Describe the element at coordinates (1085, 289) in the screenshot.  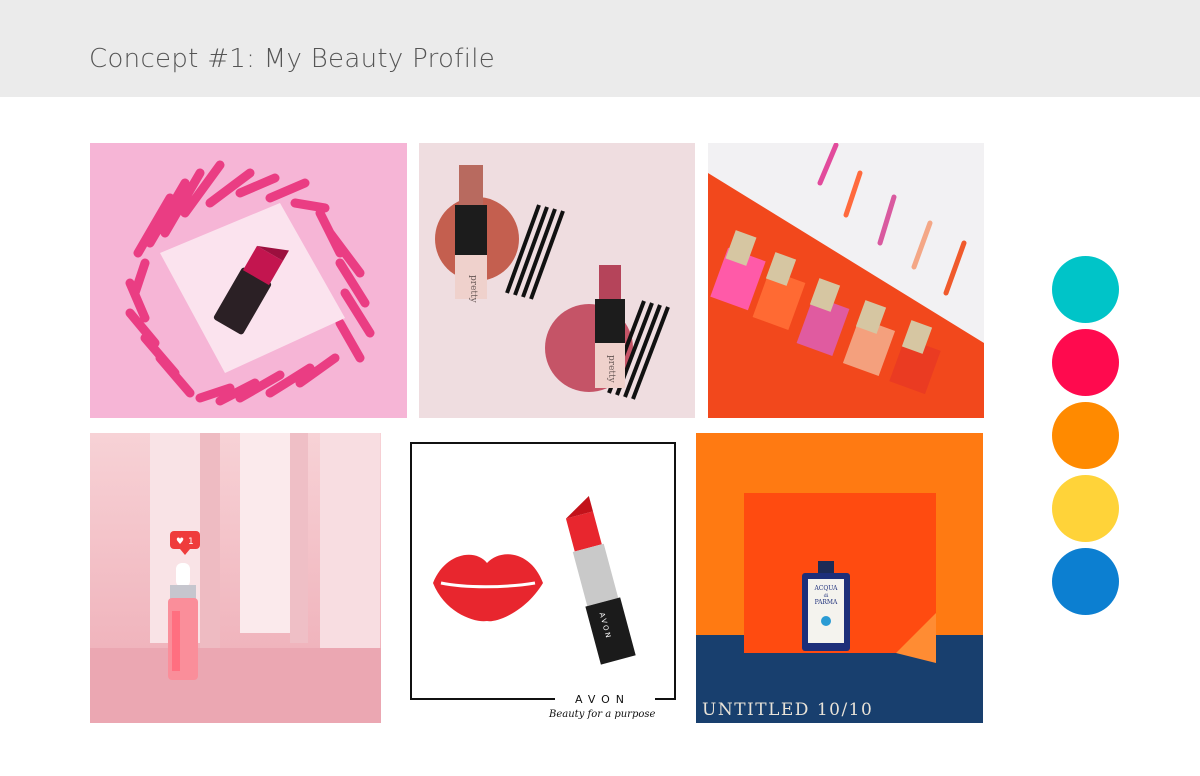
I see `swatch-teal` at that location.